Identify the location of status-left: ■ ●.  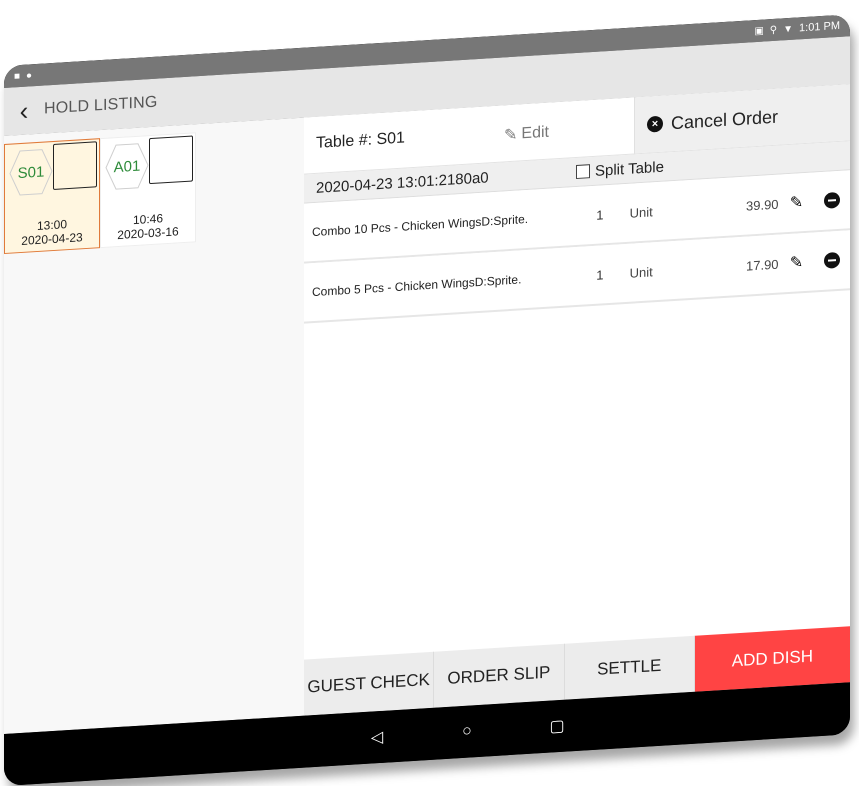
(23, 76).